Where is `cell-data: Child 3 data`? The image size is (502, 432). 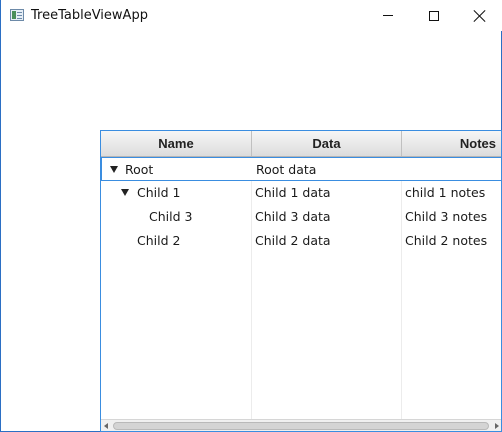
cell-data: Child 3 data is located at coordinates (293, 216).